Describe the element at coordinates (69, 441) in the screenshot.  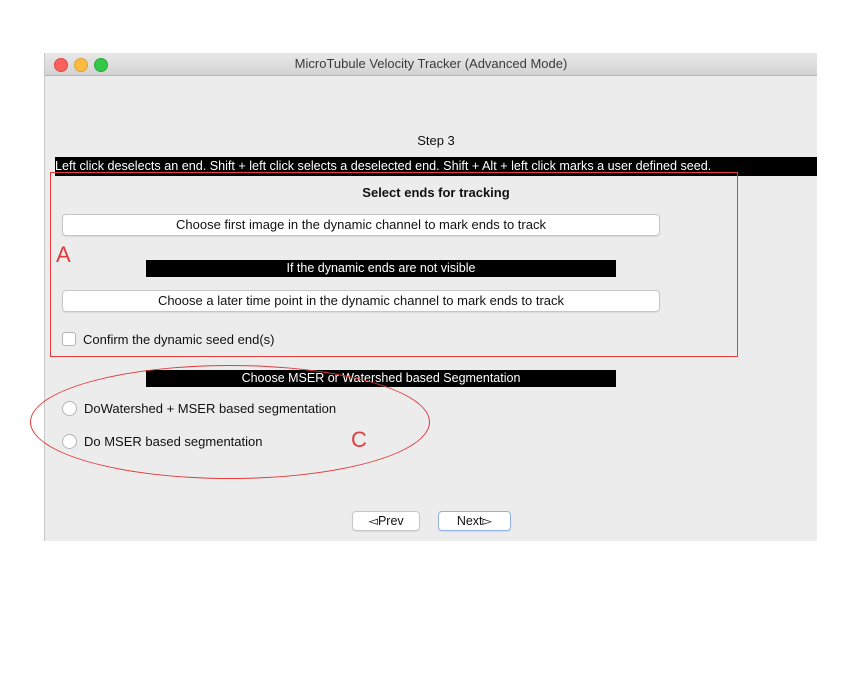
I see `mser-radio` at that location.